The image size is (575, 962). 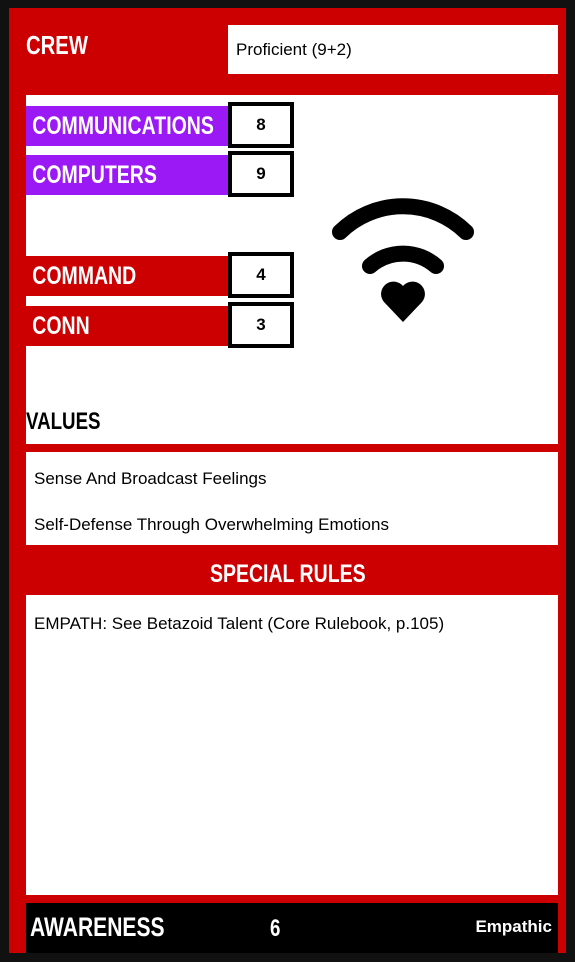 What do you see at coordinates (261, 325) in the screenshot?
I see `discipline-score-conn: 3` at bounding box center [261, 325].